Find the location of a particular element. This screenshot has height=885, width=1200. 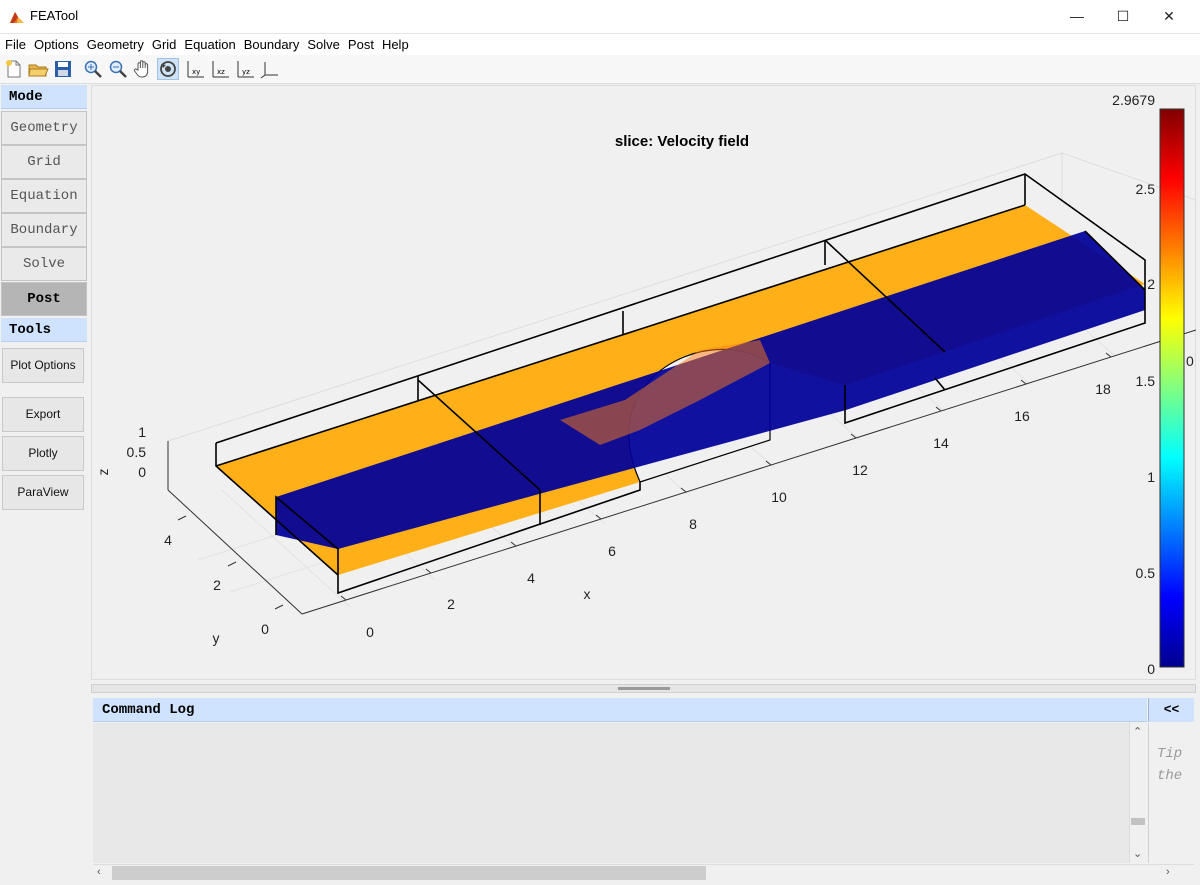

window-title: FEATool is located at coordinates (54, 15).